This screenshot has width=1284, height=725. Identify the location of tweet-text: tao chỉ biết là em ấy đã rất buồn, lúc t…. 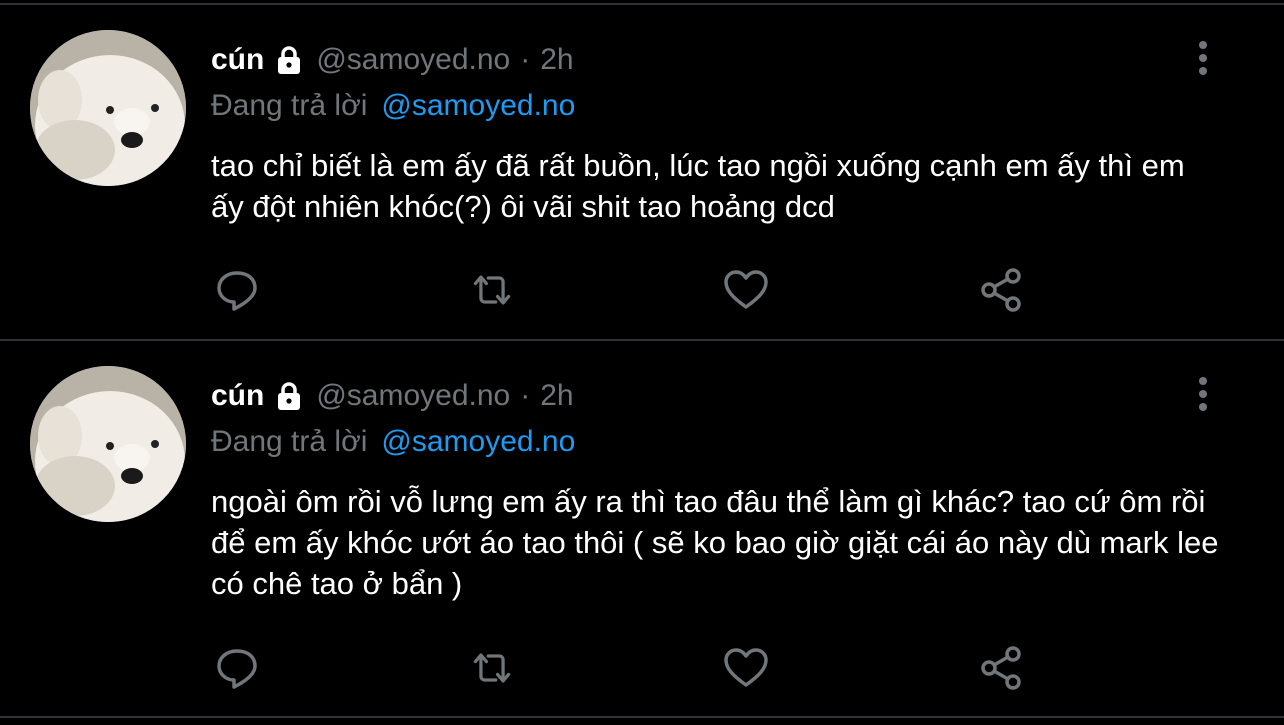
(698, 186).